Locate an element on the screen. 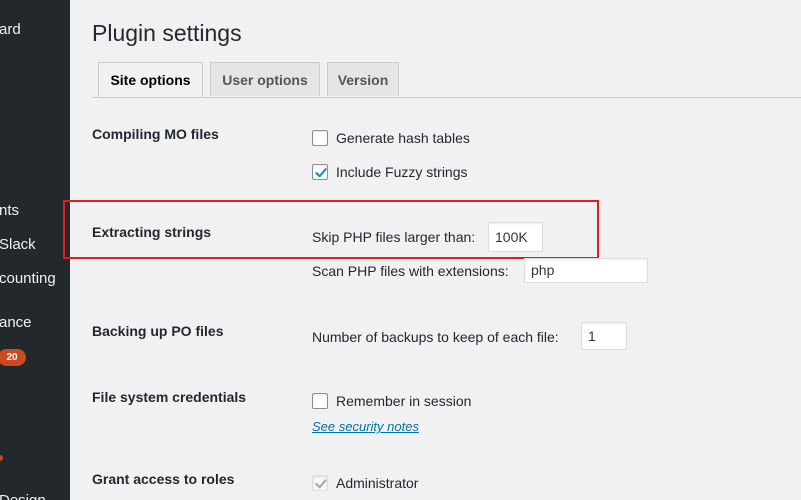 This screenshot has width=801, height=500. tab-divider is located at coordinates (446, 97).